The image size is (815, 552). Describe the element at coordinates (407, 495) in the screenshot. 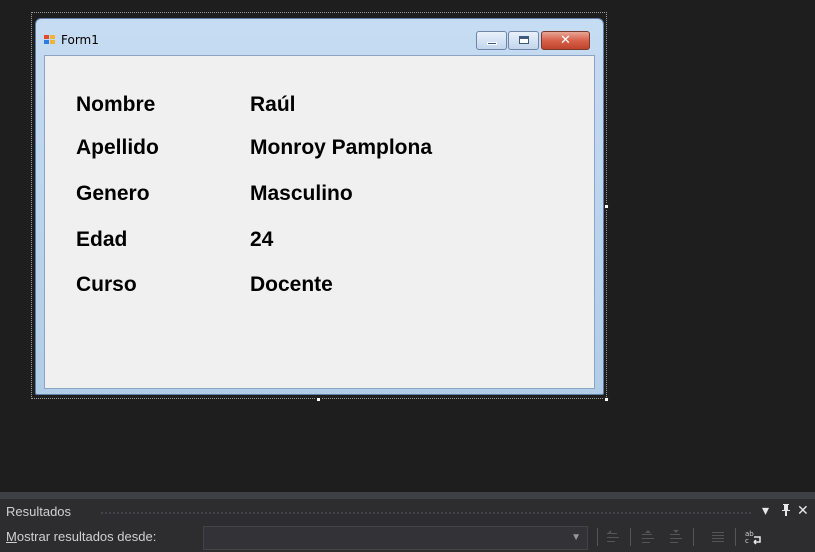

I see `panel-splitter` at that location.